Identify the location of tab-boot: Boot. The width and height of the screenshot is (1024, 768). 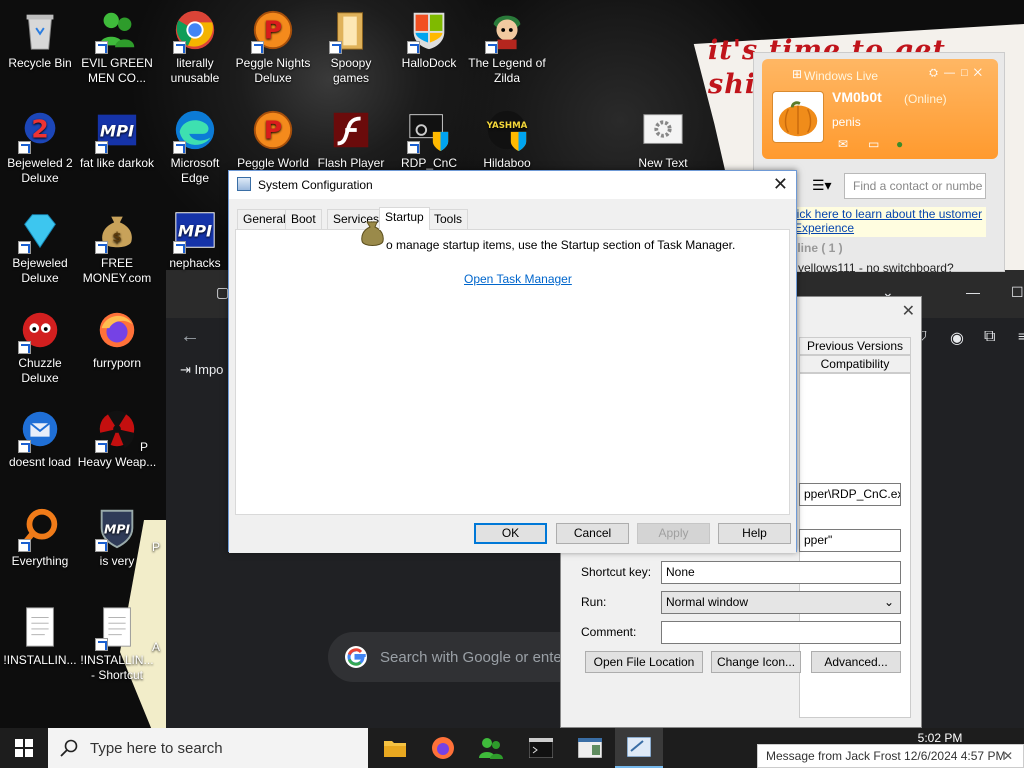
(303, 219).